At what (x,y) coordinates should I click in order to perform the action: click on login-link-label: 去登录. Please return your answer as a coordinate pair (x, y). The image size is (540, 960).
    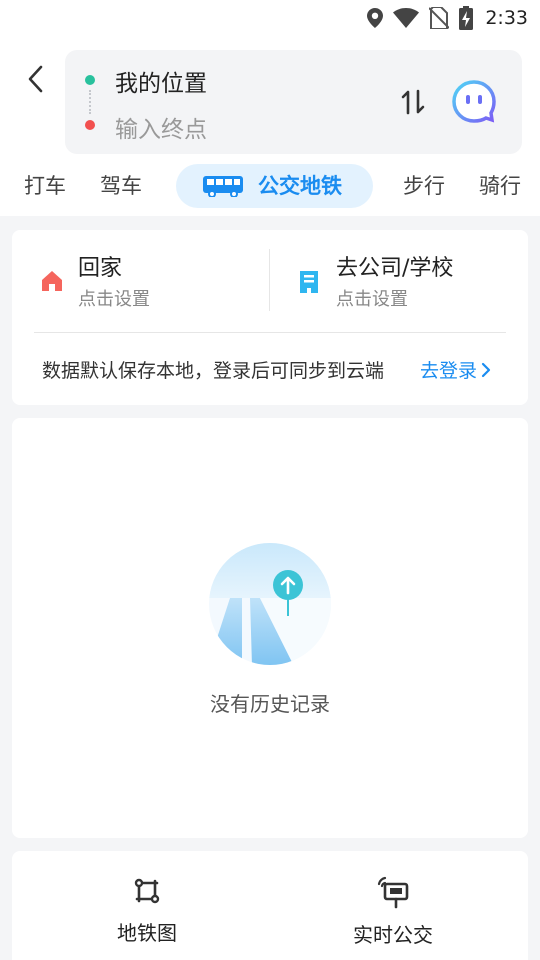
    Looking at the image, I should click on (449, 371).